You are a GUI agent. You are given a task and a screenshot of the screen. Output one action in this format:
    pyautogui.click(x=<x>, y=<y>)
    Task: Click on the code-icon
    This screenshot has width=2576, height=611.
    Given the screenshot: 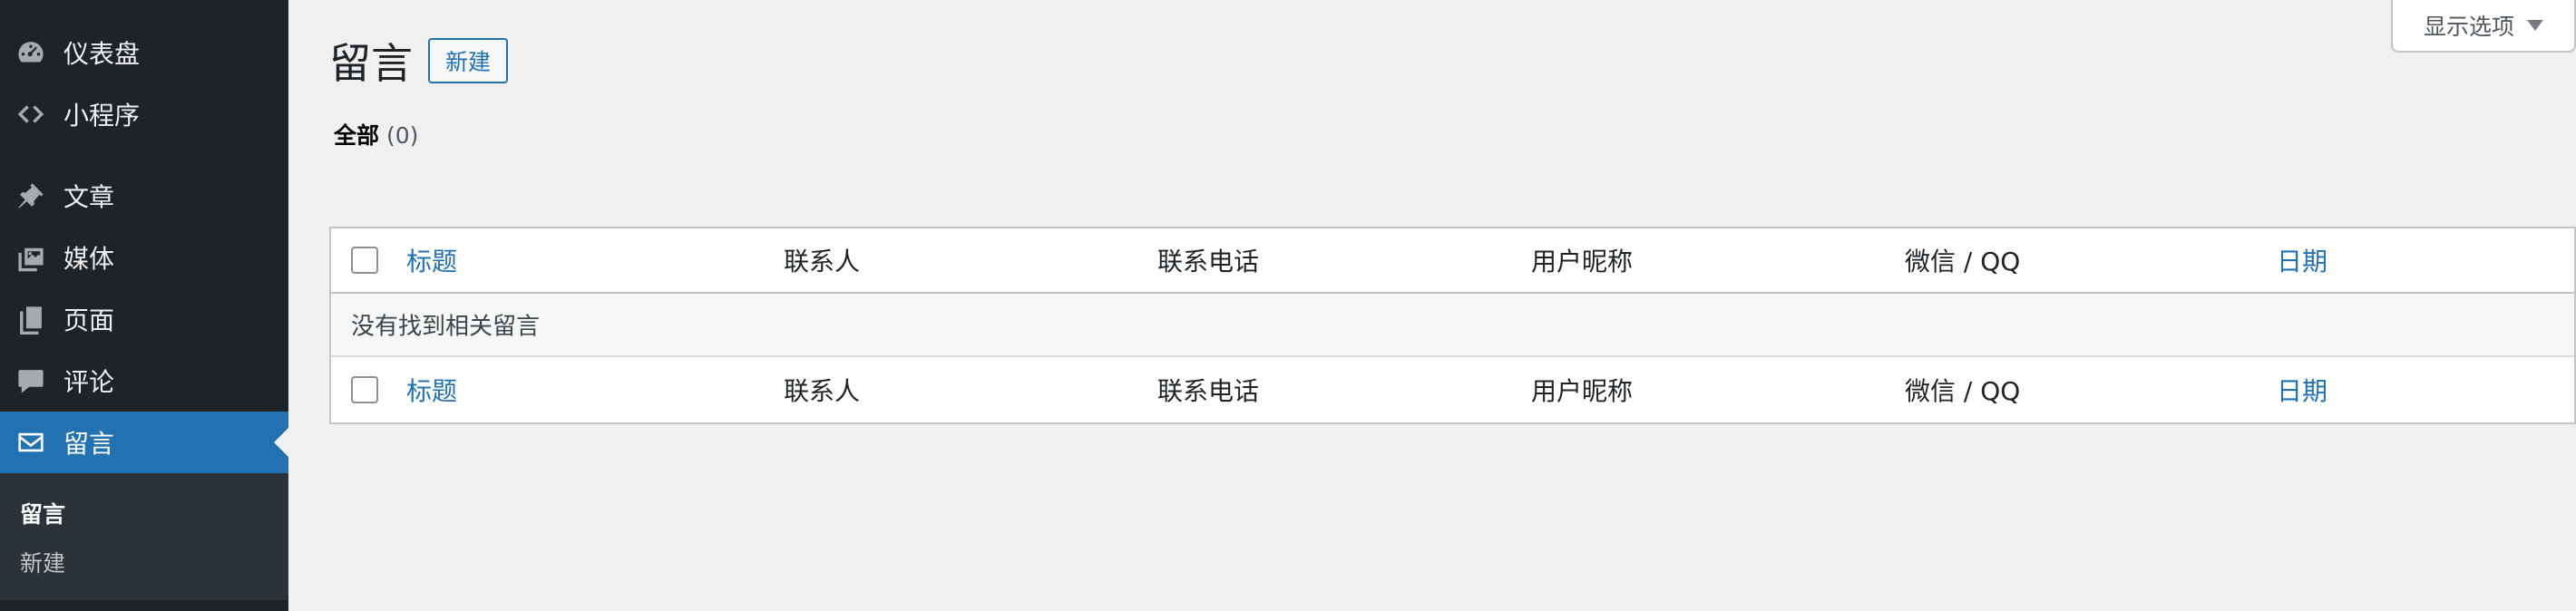 What is the action you would take?
    pyautogui.click(x=31, y=115)
    